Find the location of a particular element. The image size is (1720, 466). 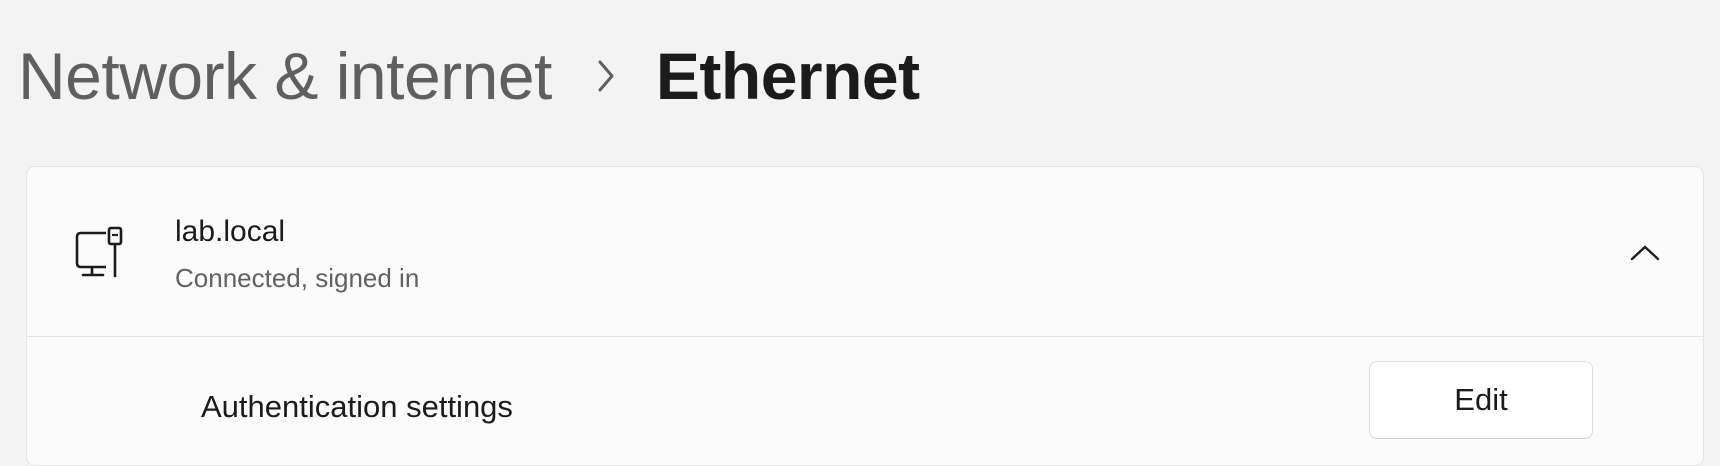

ethernet-computer-icon is located at coordinates (102, 253).